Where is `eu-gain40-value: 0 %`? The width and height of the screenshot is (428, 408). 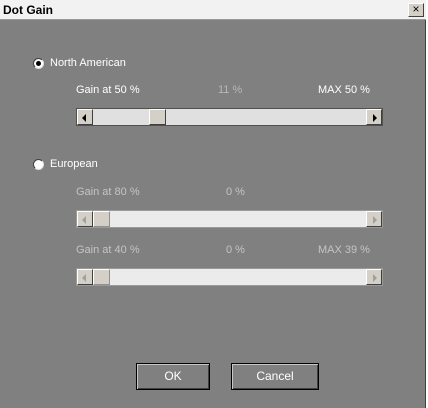 eu-gain40-value: 0 % is located at coordinates (235, 250).